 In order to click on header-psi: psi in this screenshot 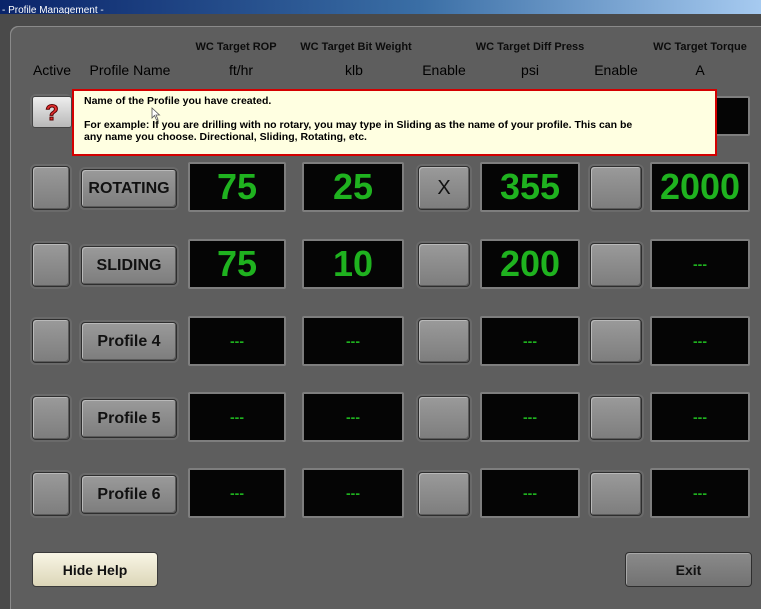, I will do `click(530, 70)`.